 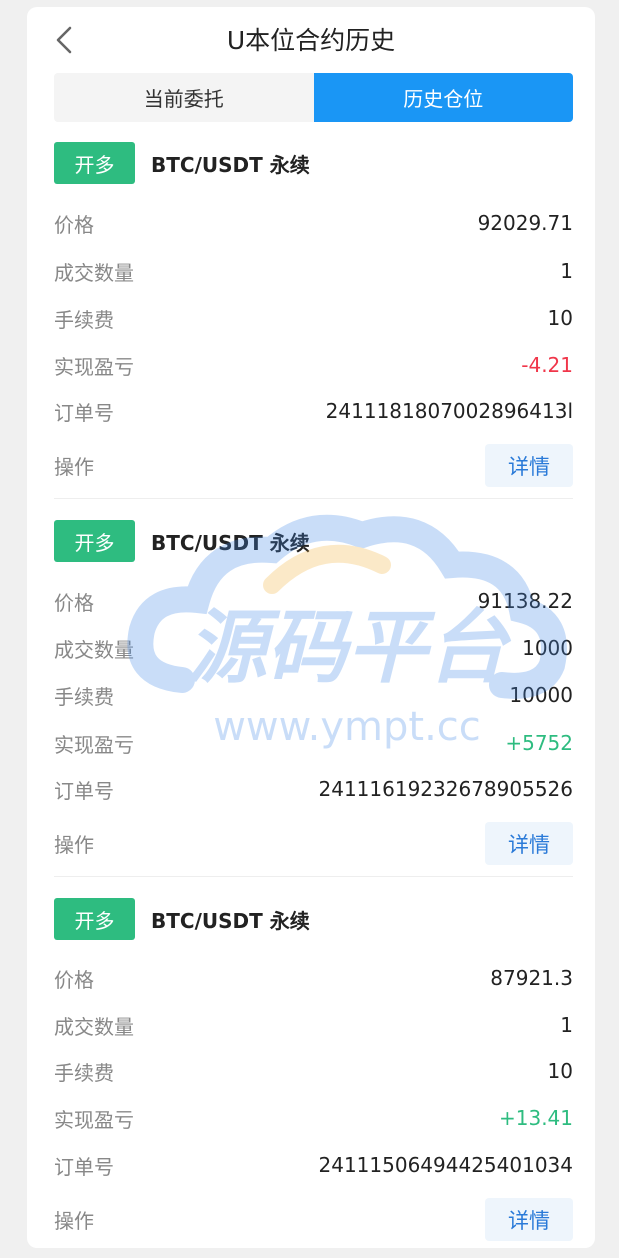 What do you see at coordinates (547, 365) in the screenshot?
I see `pnl-value: -4.21` at bounding box center [547, 365].